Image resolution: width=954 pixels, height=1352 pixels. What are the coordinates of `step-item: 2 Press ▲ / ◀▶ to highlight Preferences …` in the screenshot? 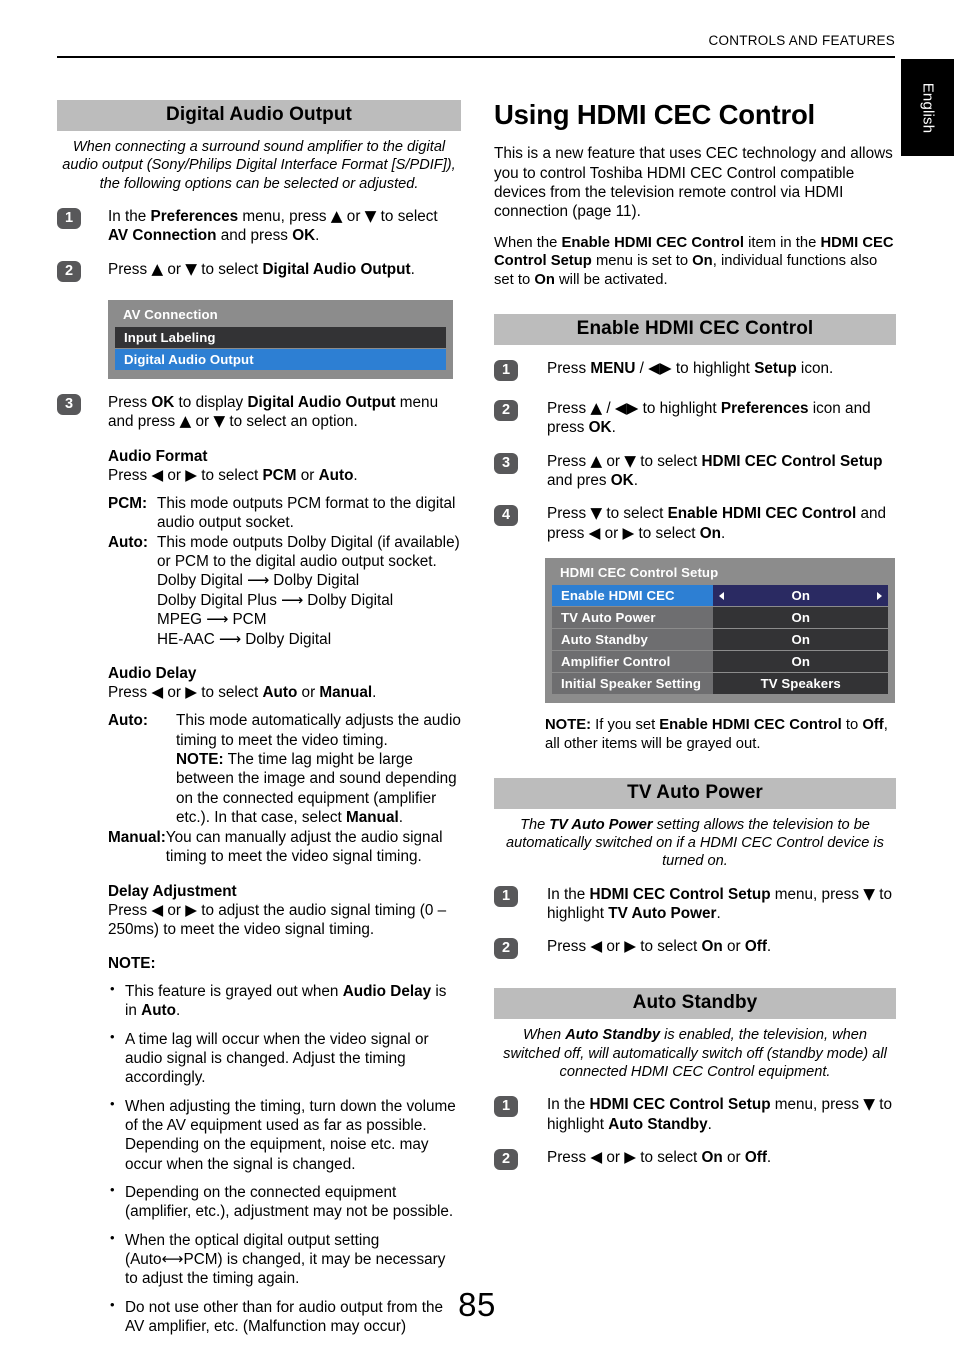 It's located at (695, 418).